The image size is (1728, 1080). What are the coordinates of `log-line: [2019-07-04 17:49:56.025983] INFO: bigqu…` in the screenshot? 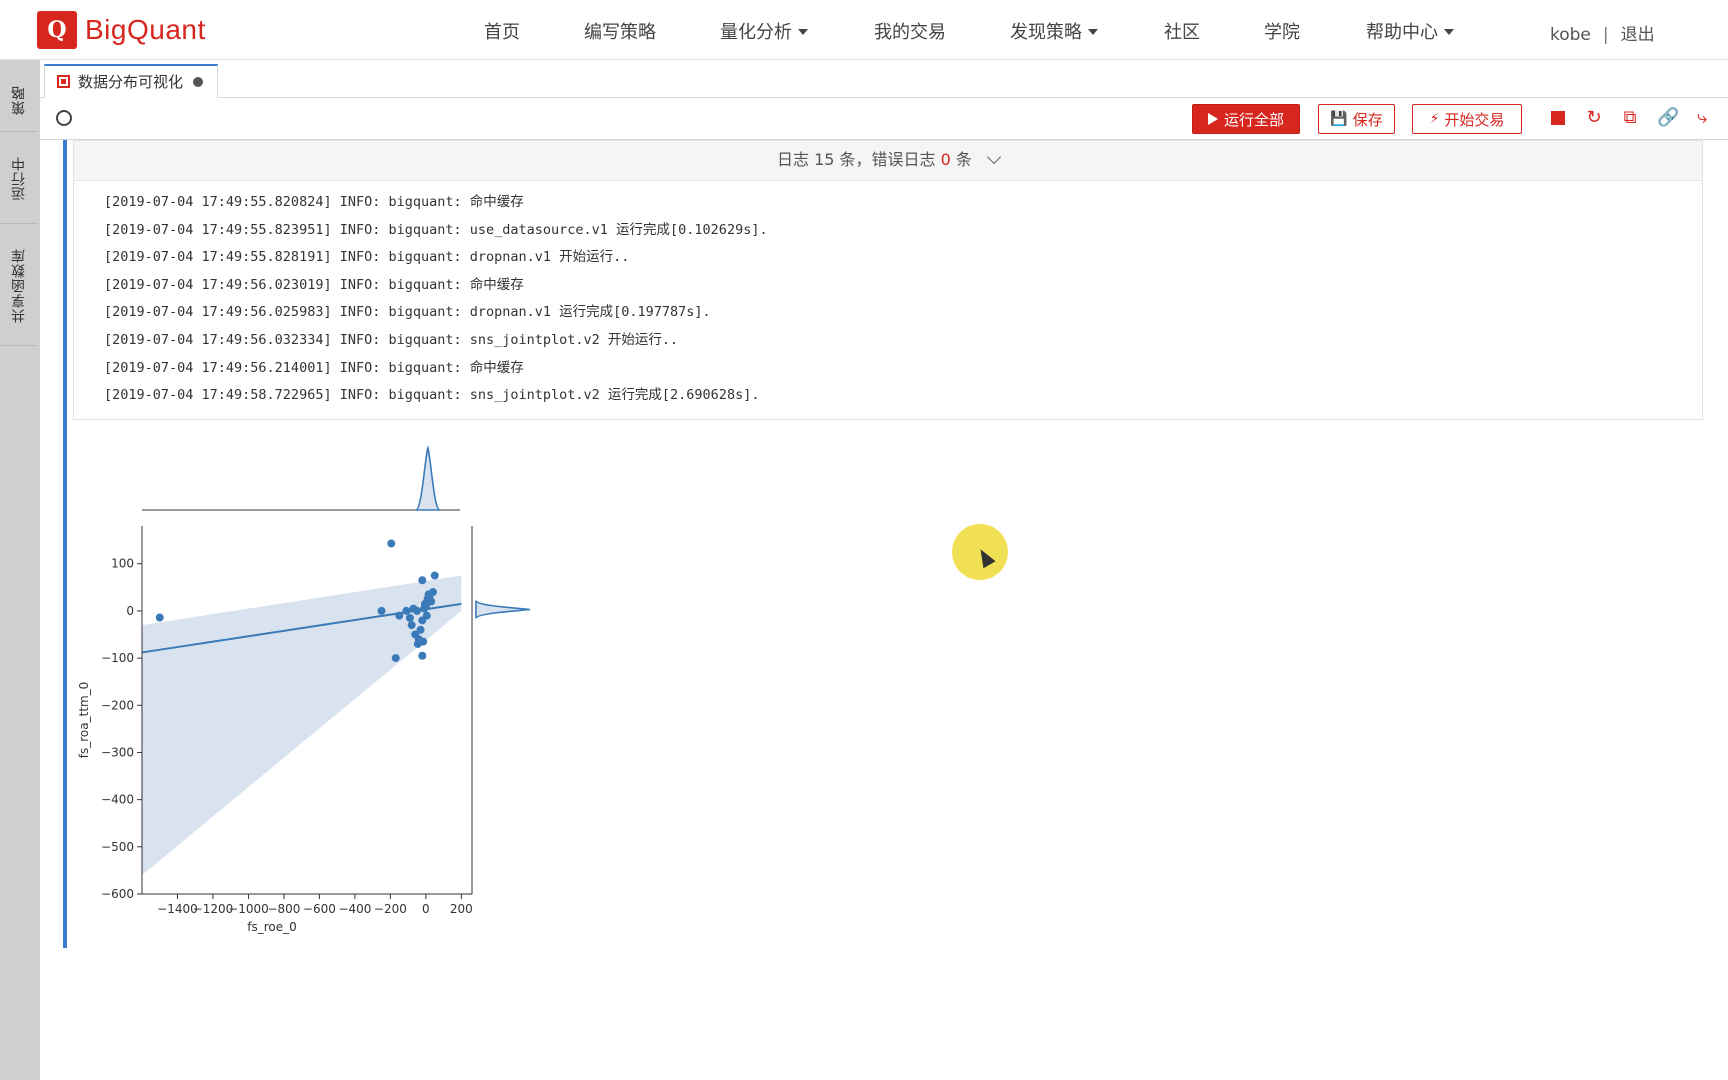 It's located at (407, 312).